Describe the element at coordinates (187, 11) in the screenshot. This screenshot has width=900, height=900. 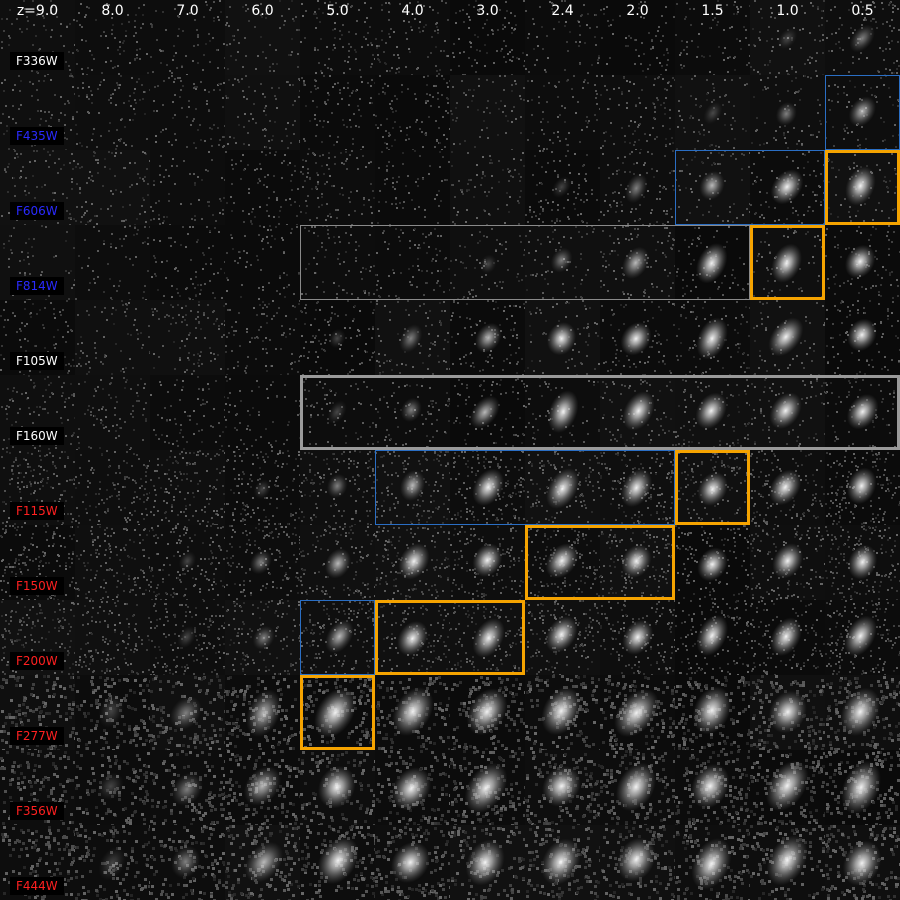
I see `redshift-label: 7.0` at that location.